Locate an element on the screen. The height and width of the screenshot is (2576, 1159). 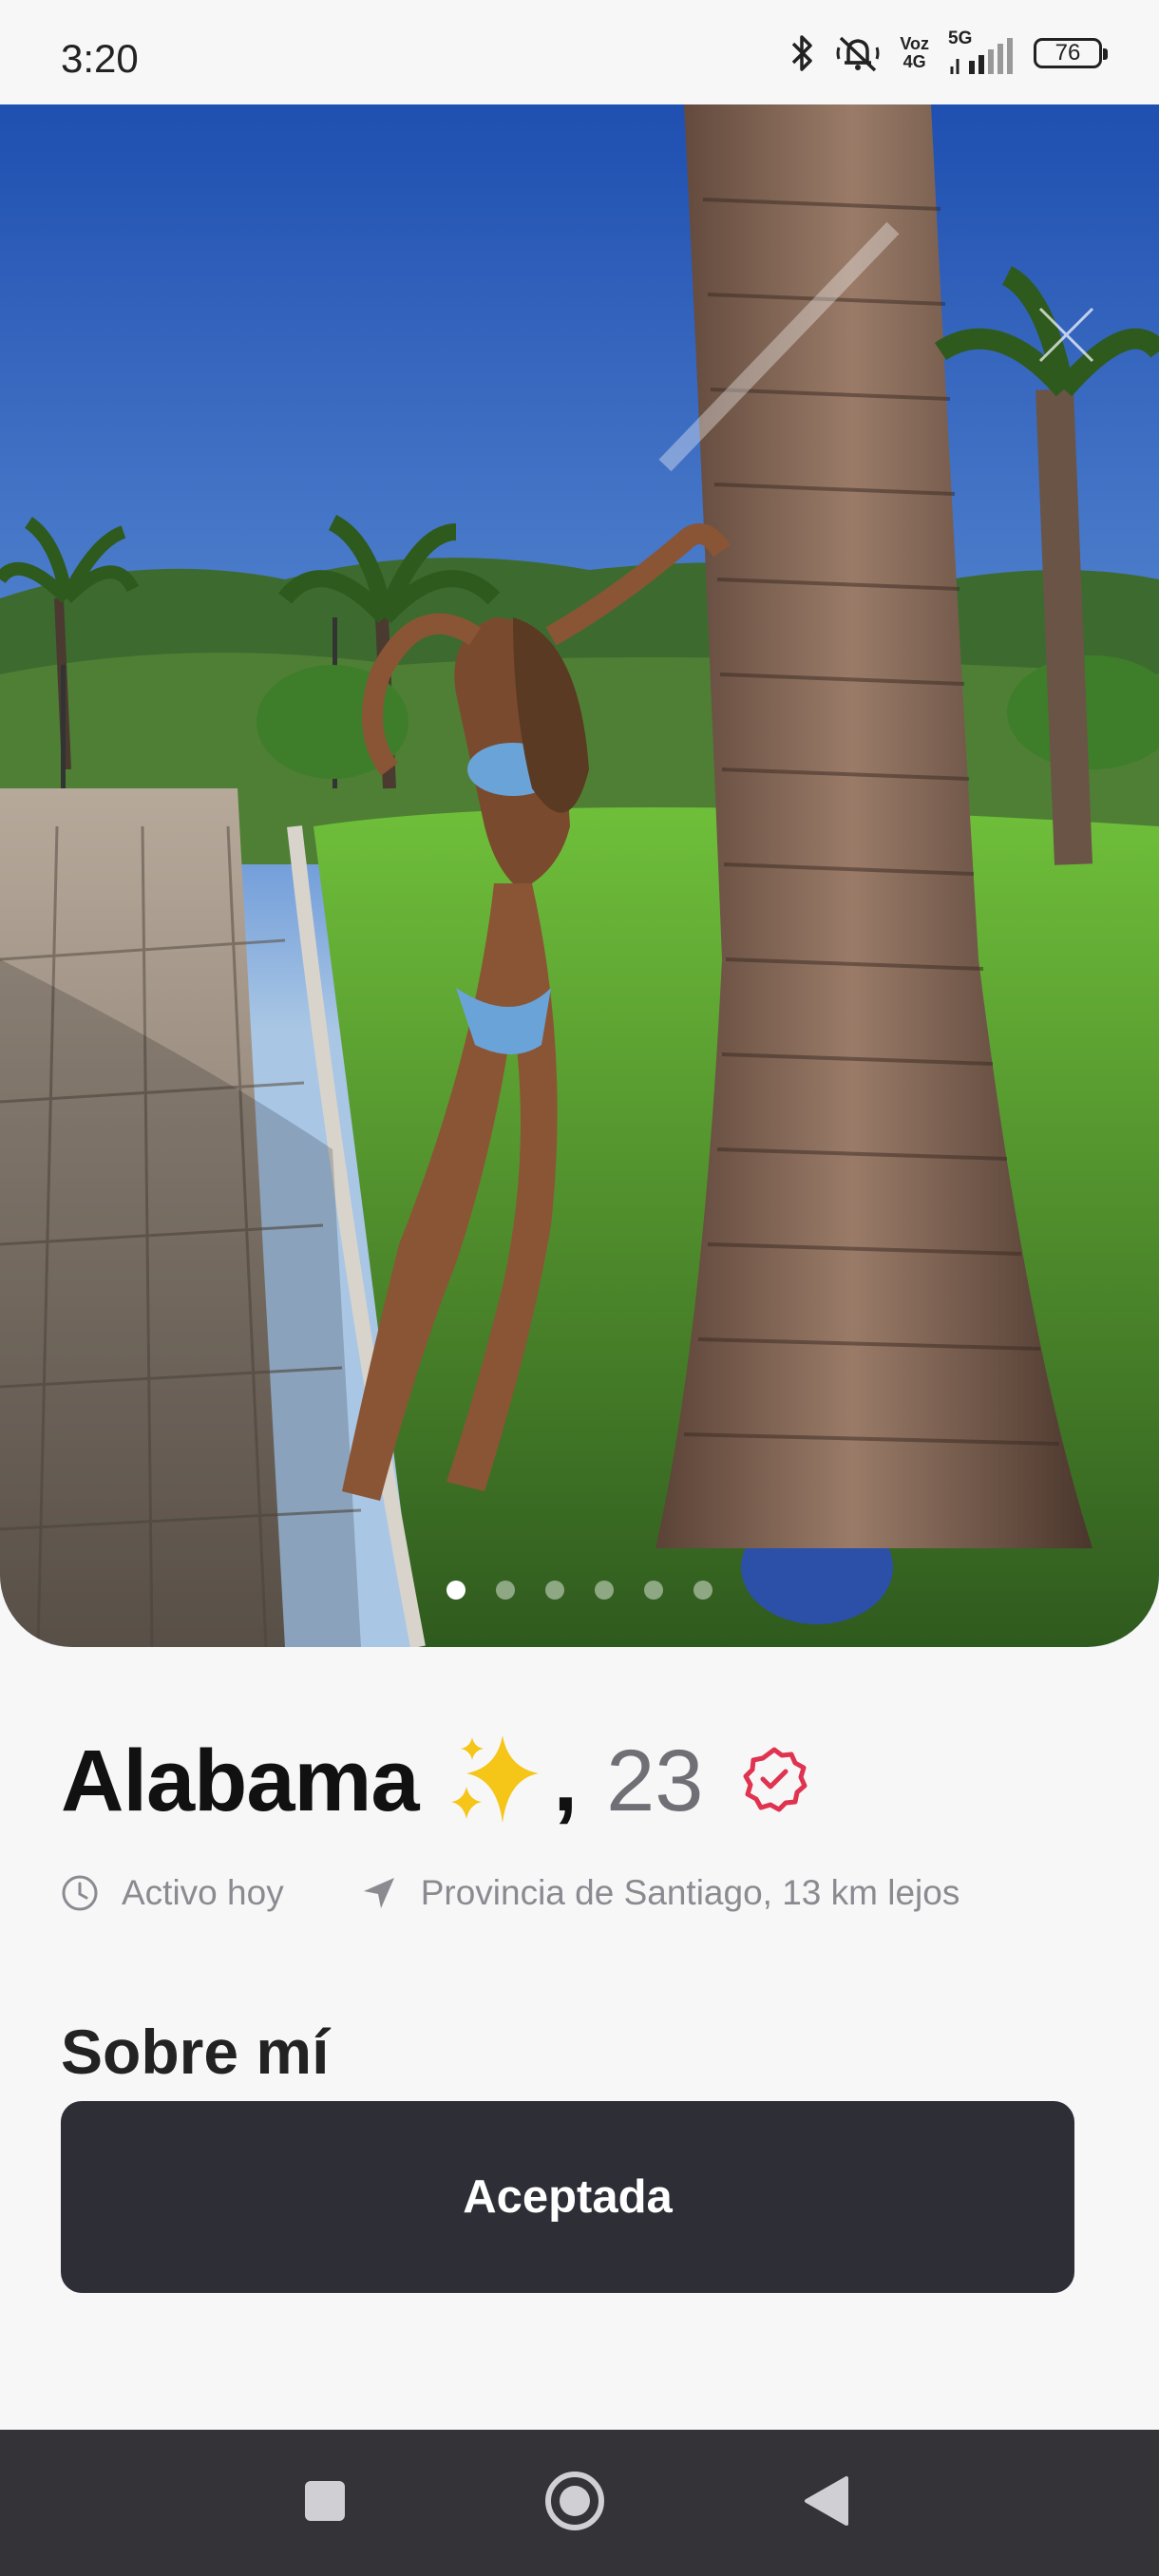
back-icon is located at coordinates (826, 2503).